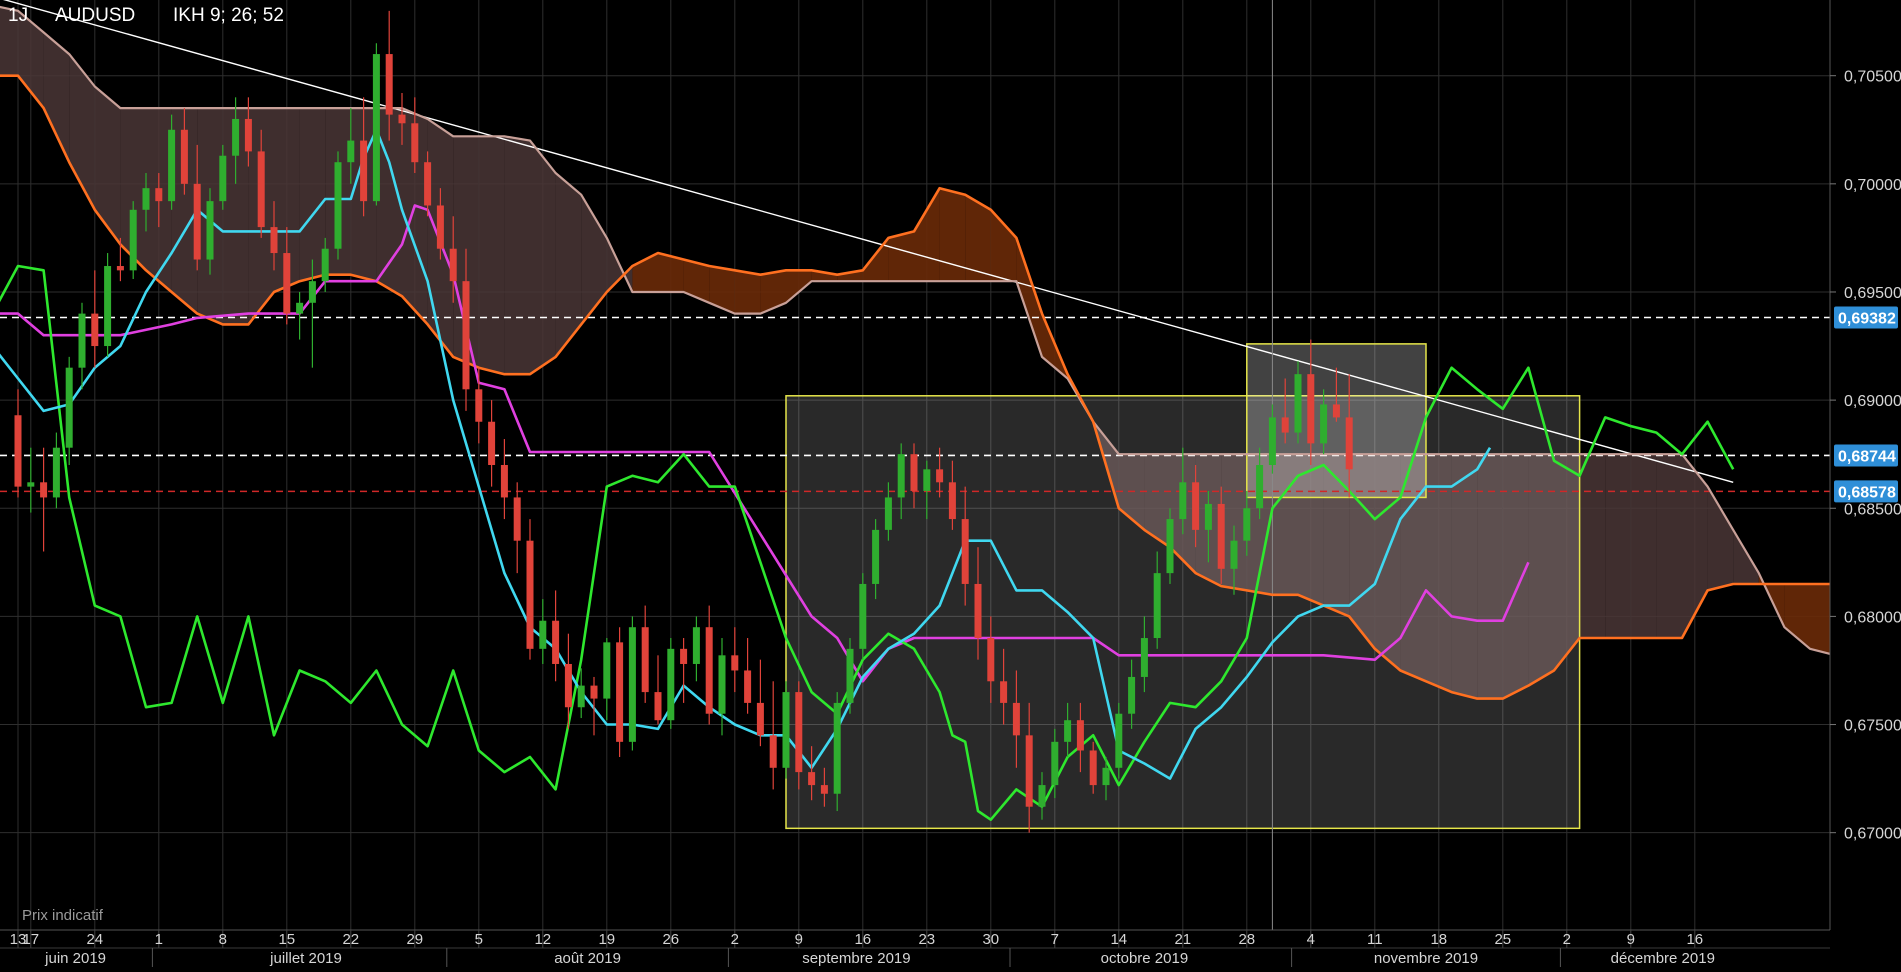 The height and width of the screenshot is (972, 1901). Describe the element at coordinates (1502, 939) in the screenshot. I see `day-label: 25` at that location.